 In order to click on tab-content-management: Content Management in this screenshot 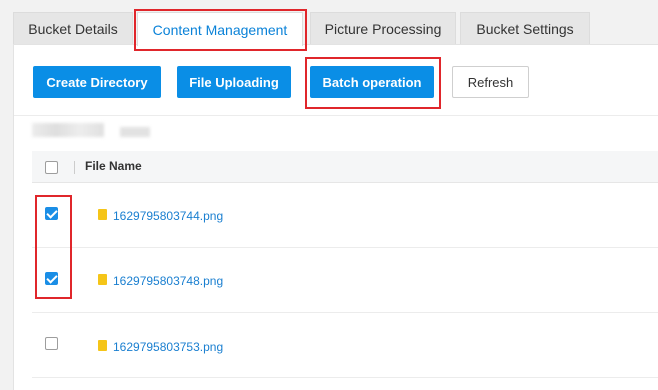, I will do `click(220, 29)`.